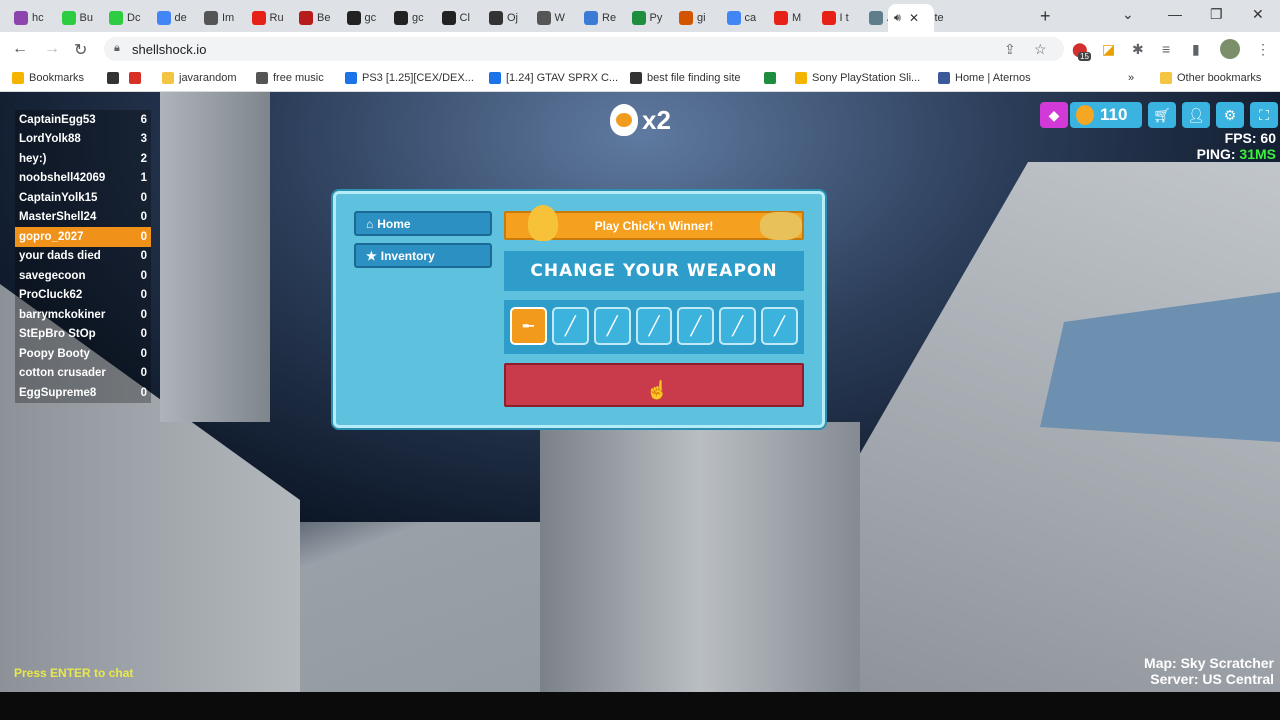 This screenshot has width=1280, height=720. Describe the element at coordinates (1162, 115) in the screenshot. I see `shop-cart-icon: 🛒︎` at that location.